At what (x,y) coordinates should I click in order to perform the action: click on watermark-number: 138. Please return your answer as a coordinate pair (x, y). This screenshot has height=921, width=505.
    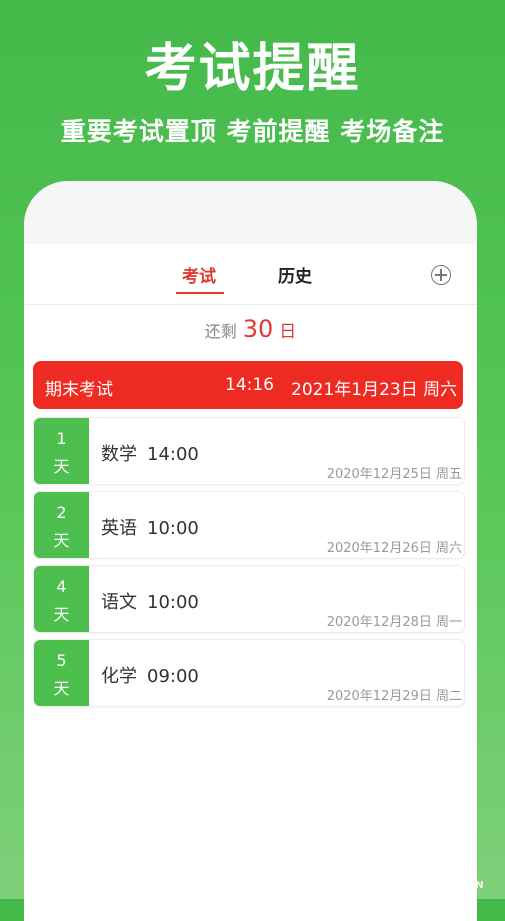
    Looking at the image, I should click on (417, 878).